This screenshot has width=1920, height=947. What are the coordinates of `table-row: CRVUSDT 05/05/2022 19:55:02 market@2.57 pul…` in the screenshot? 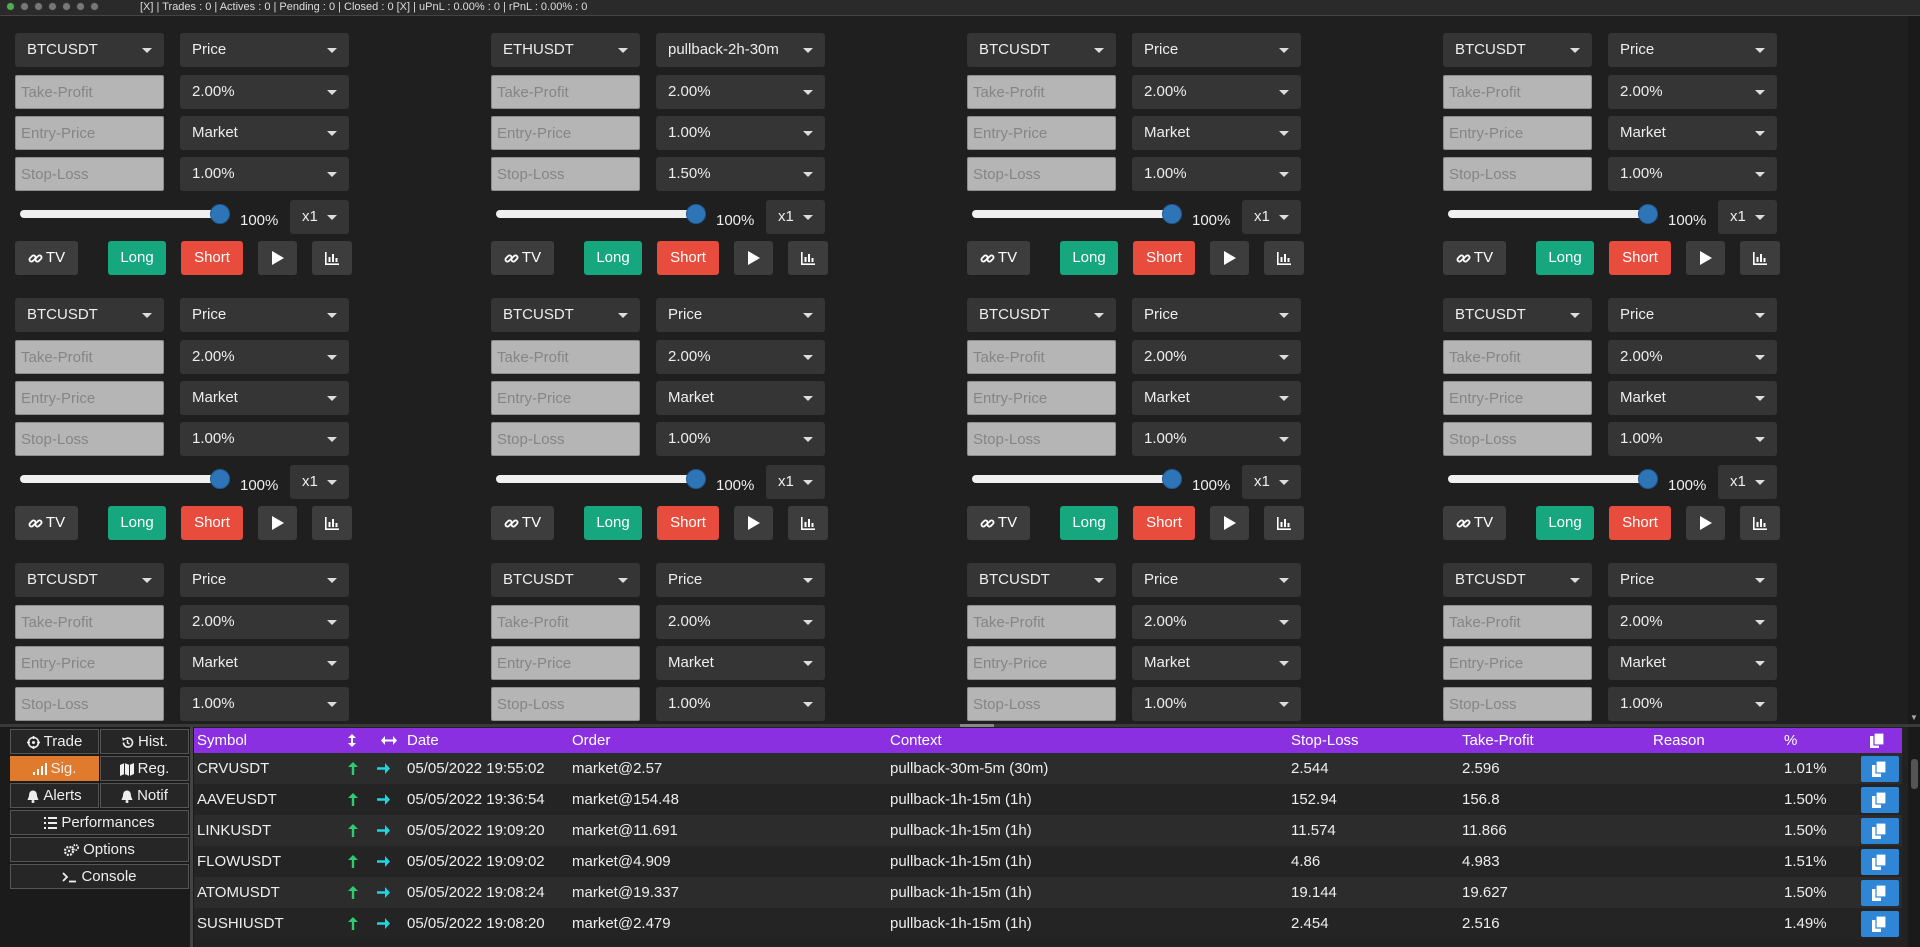 It's located at (1048, 768).